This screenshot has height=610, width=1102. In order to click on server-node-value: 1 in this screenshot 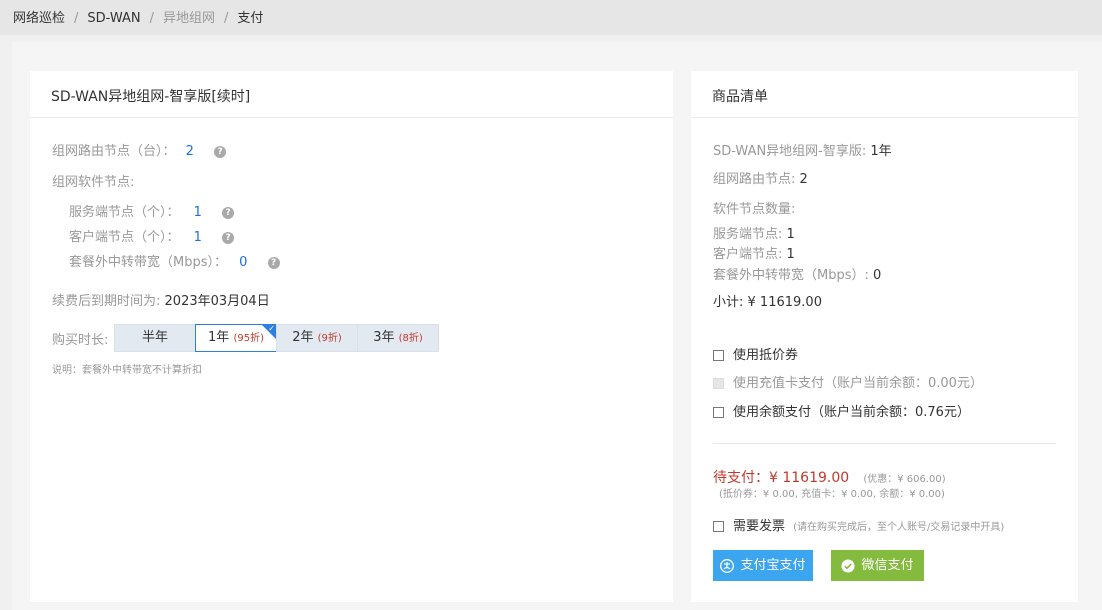, I will do `click(197, 212)`.